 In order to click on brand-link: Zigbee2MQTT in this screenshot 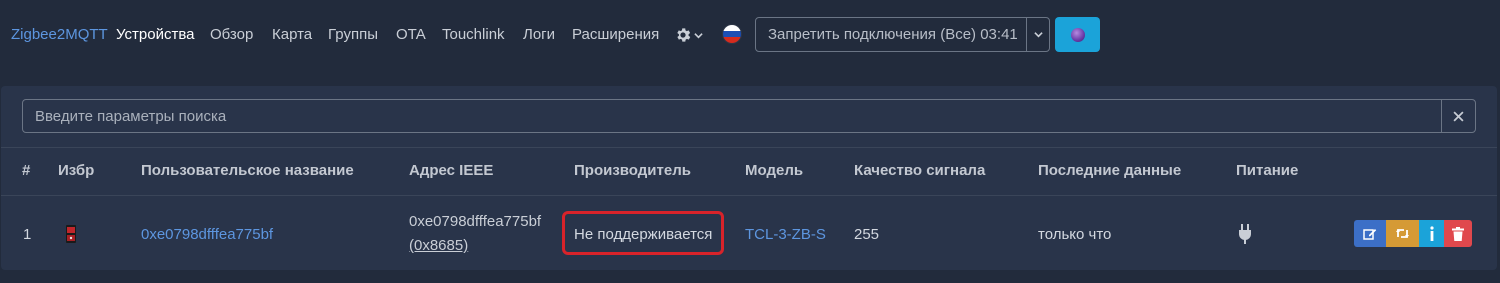, I will do `click(59, 34)`.